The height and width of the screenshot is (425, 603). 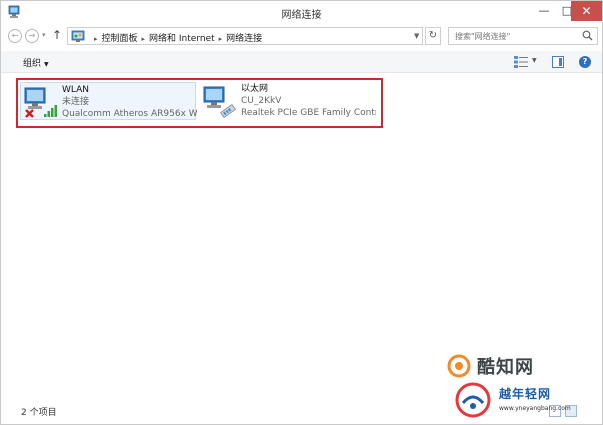 What do you see at coordinates (505, 367) in the screenshot?
I see `watermark-brand: 酷知网` at bounding box center [505, 367].